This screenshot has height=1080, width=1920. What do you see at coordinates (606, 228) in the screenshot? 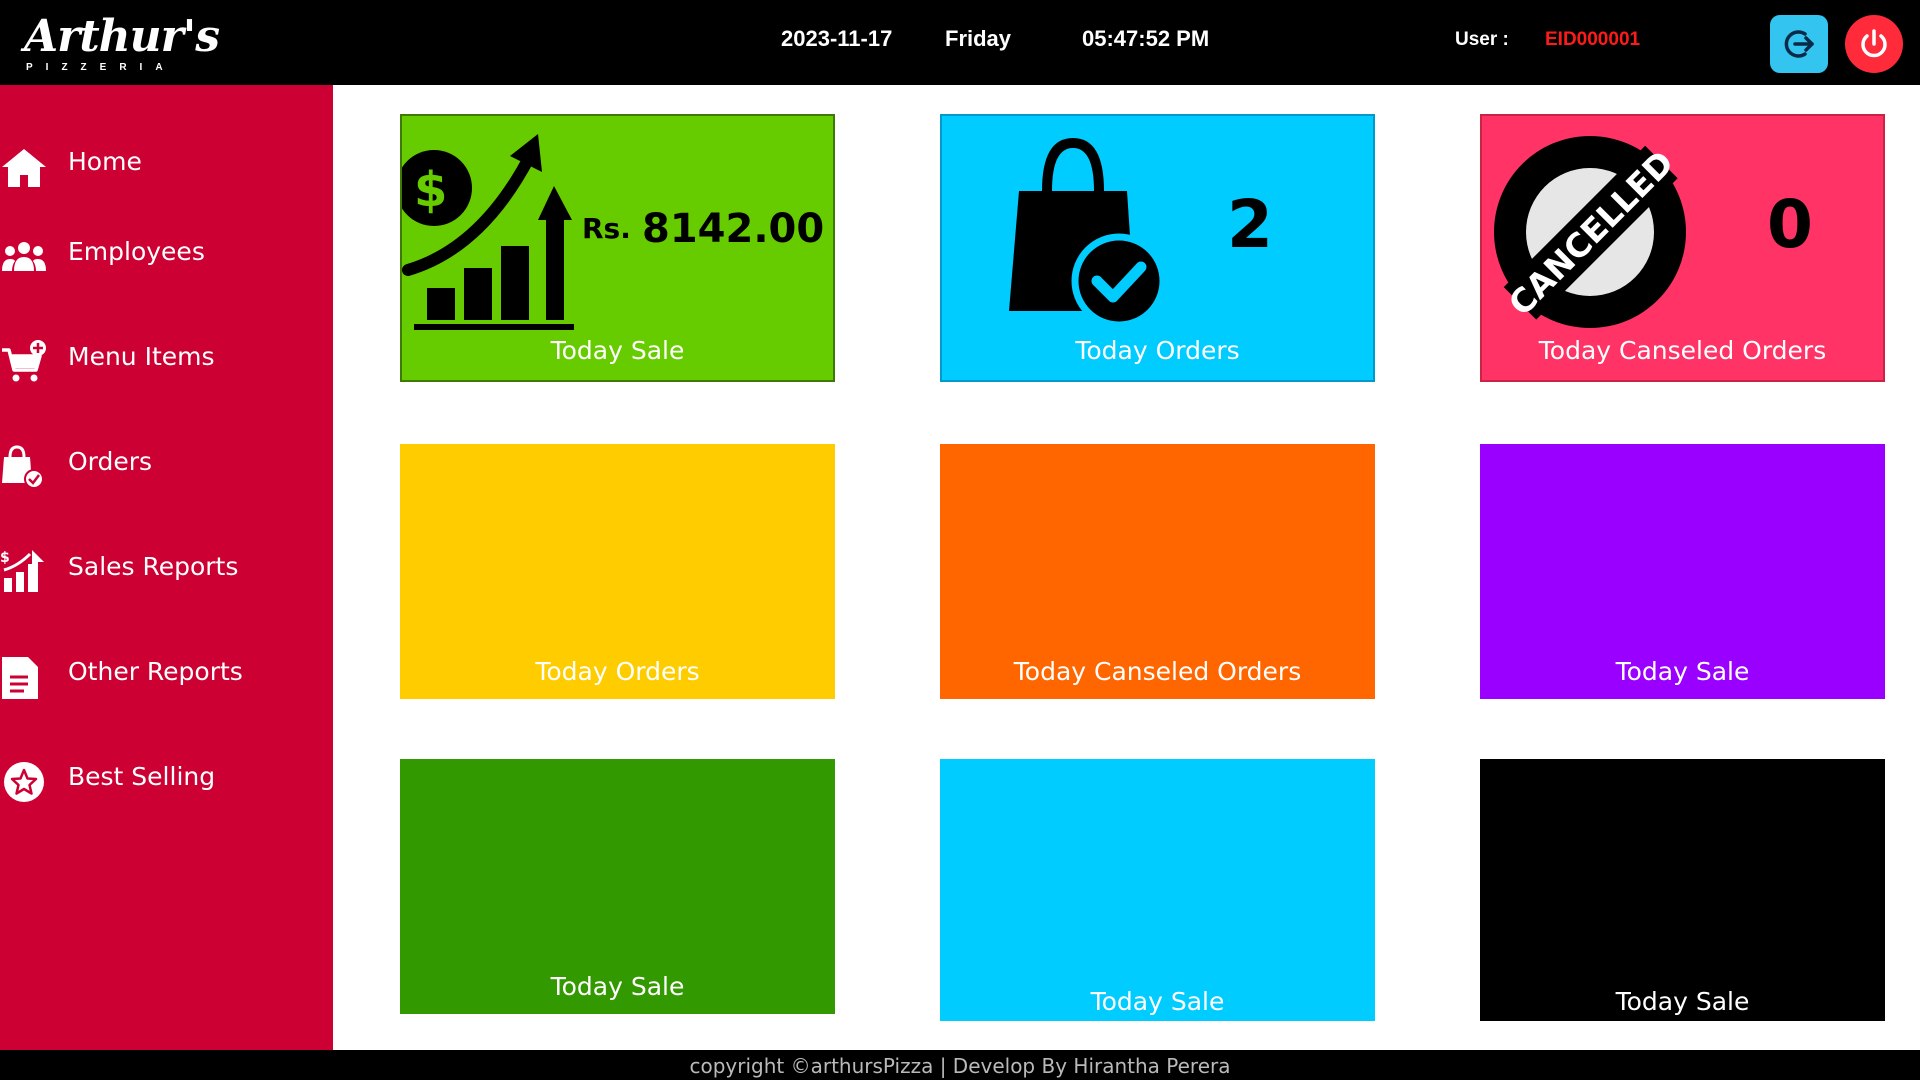
I see `sale-currency: Rs.` at bounding box center [606, 228].